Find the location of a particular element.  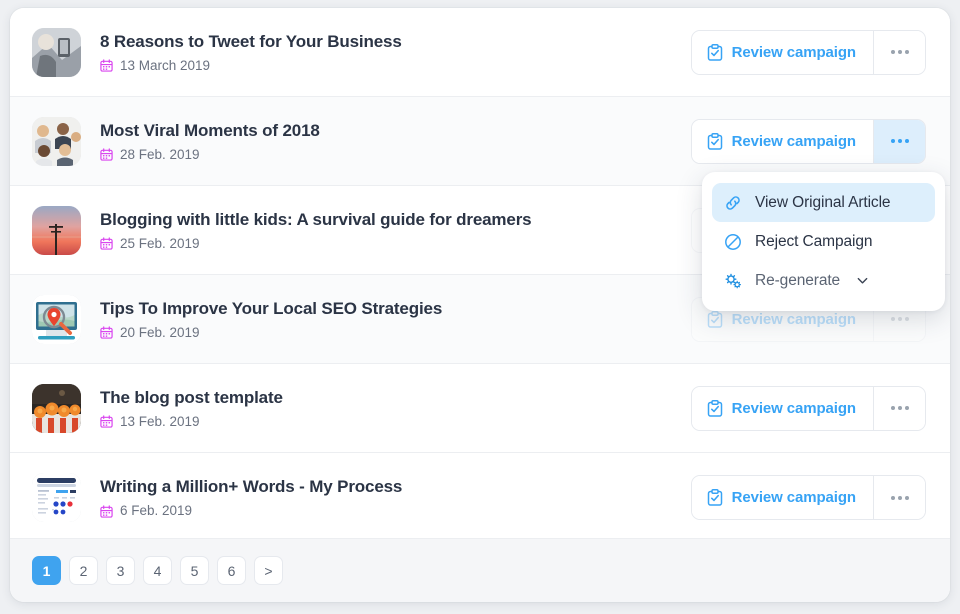

article-meta: The blog post template 13 Feb. 2019 is located at coordinates (386, 408).